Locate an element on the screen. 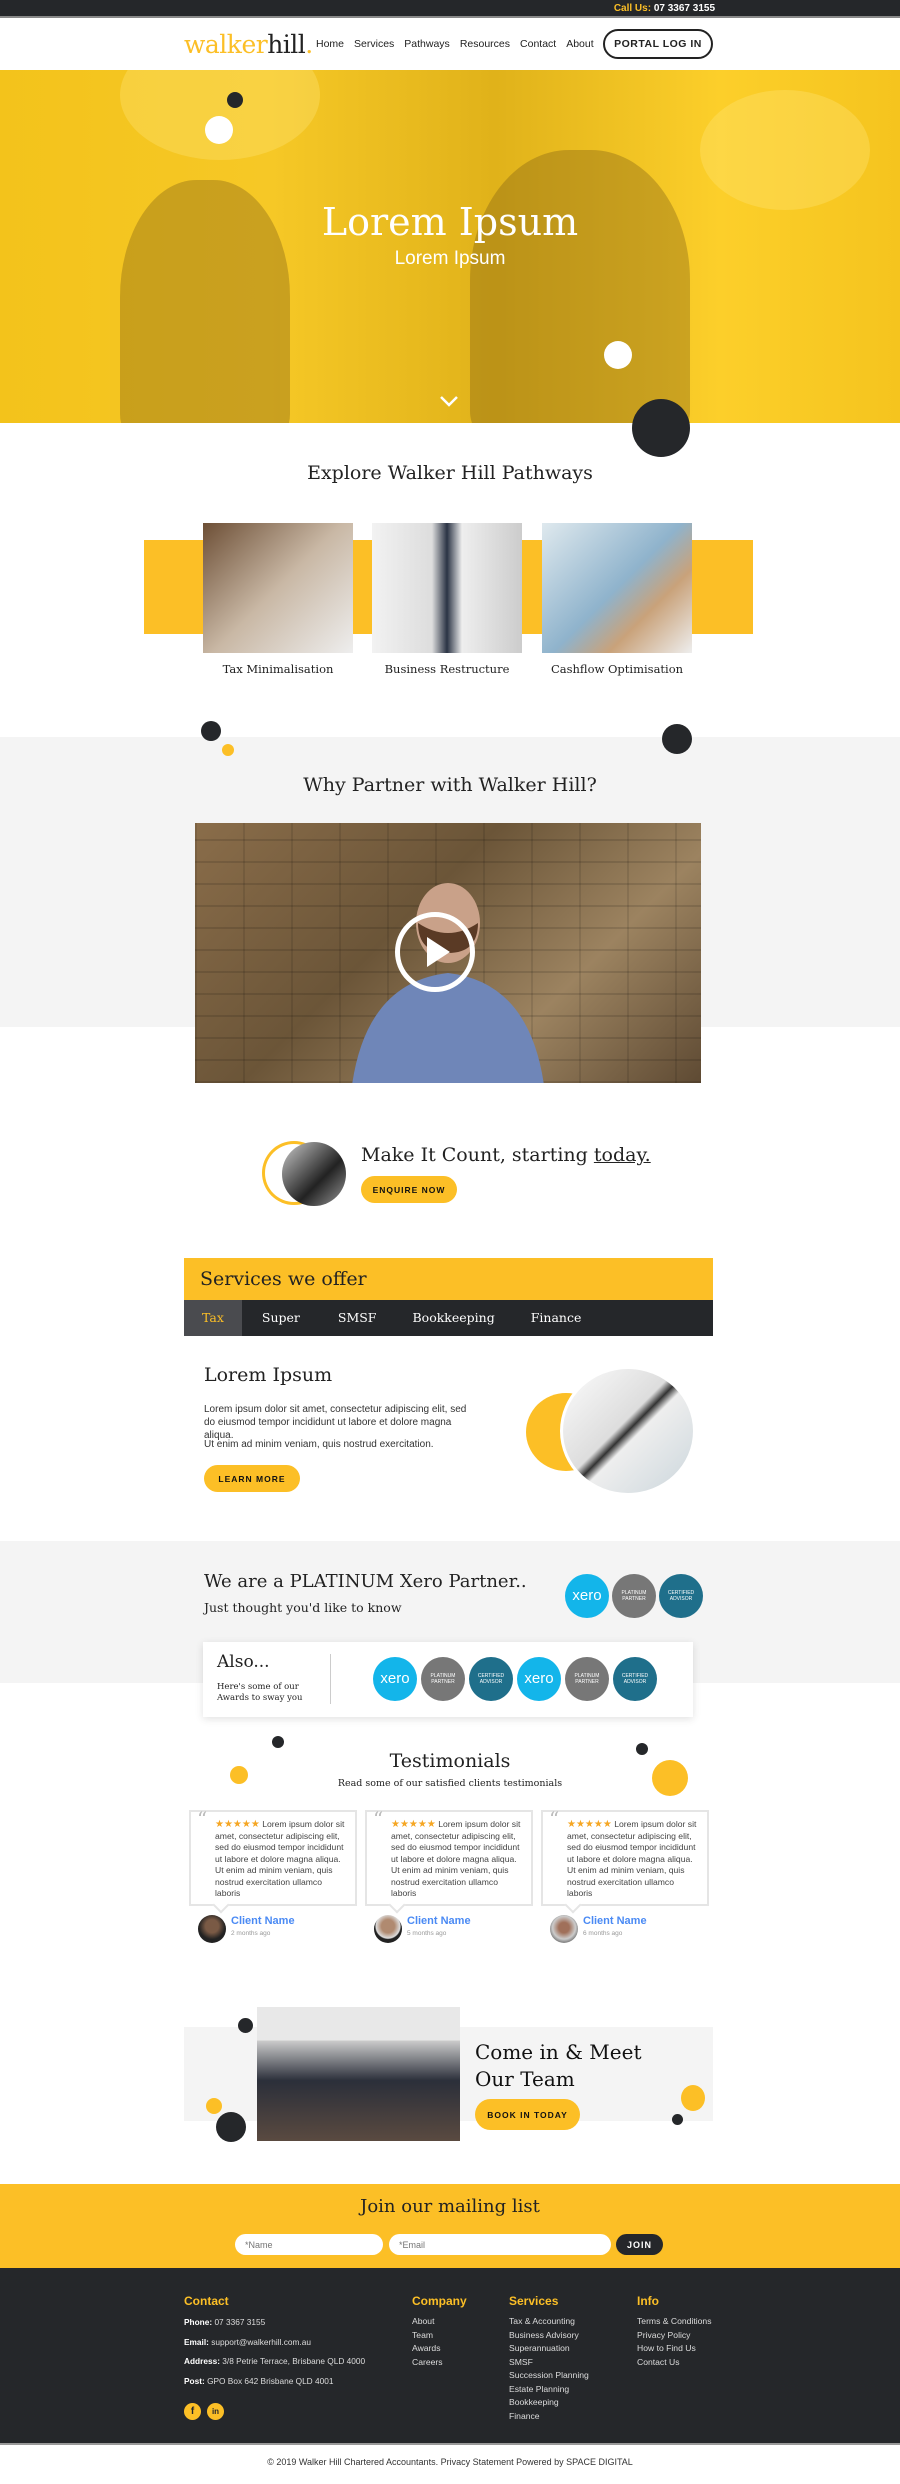 This screenshot has height=2484, width=900. cta-title-text: Make It Count, starting is located at coordinates (477, 1155).